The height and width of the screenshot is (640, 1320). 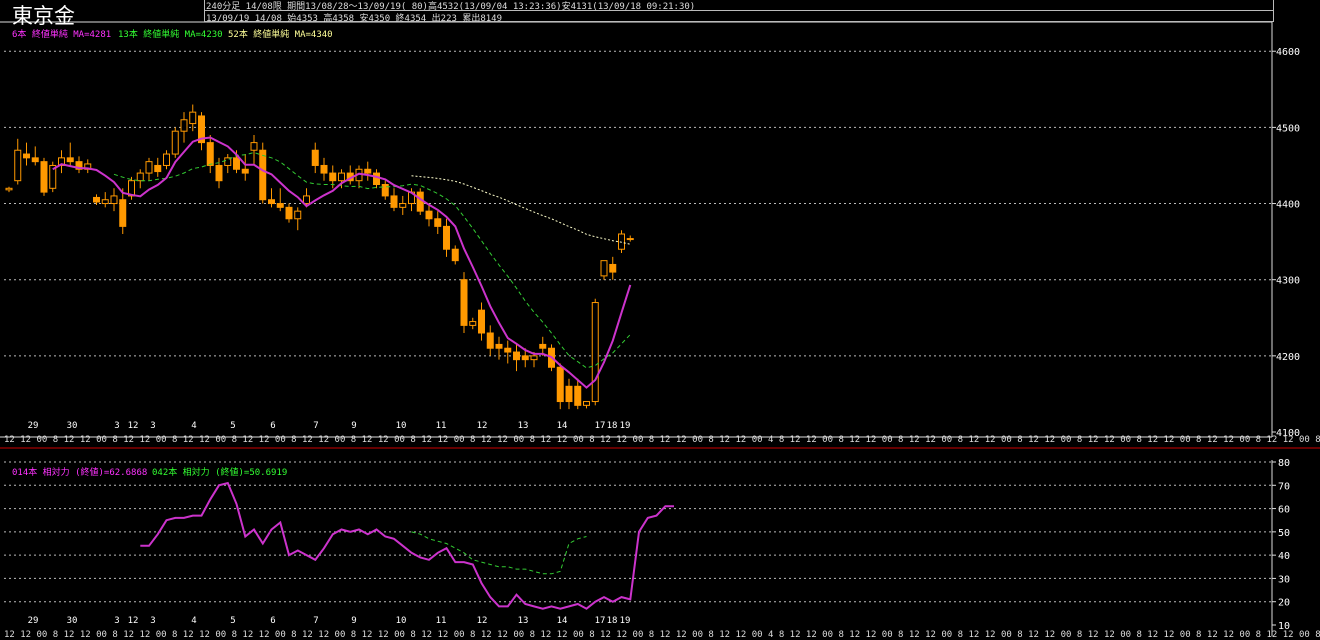 What do you see at coordinates (315, 426) in the screenshot?
I see `date-label: 7` at bounding box center [315, 426].